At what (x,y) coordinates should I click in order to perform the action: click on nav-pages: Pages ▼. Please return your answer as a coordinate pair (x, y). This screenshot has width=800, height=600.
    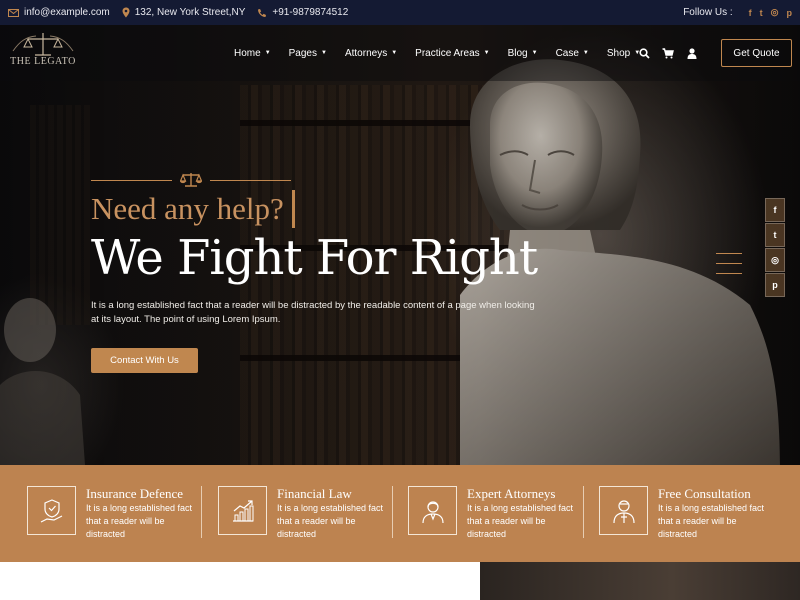
    Looking at the image, I should click on (308, 53).